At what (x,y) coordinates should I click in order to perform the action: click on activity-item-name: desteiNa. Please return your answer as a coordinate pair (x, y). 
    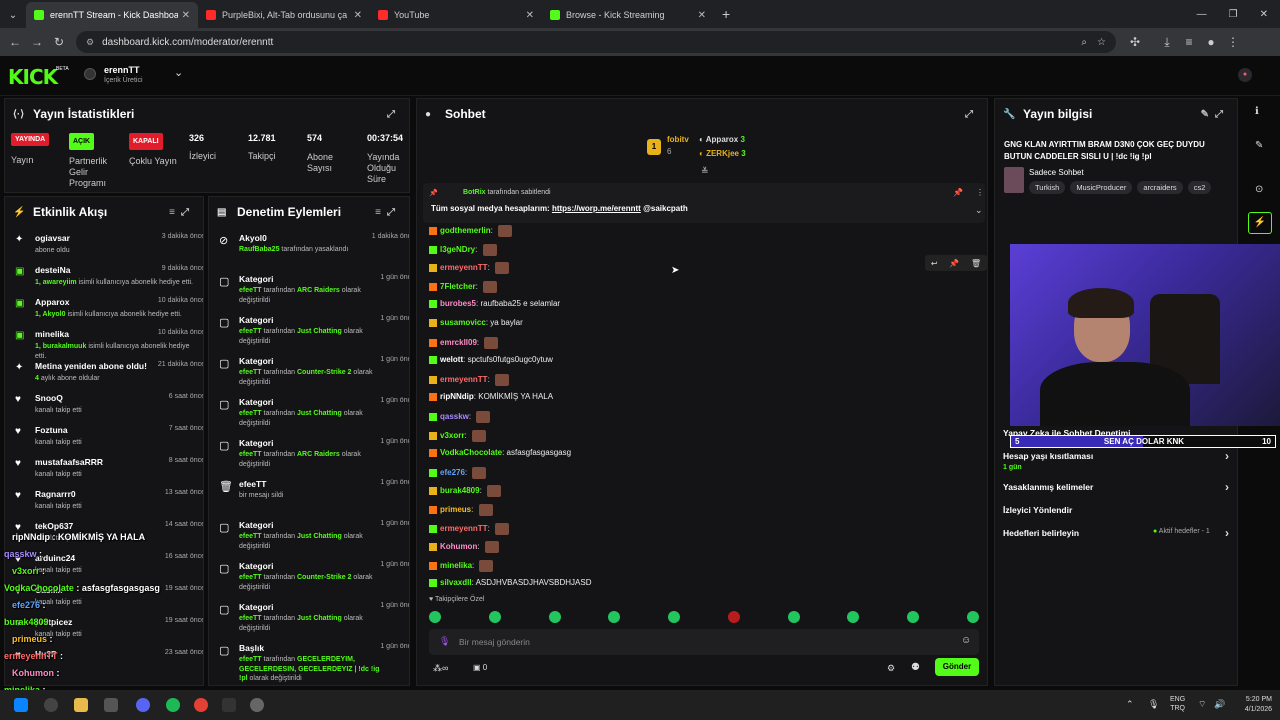
    Looking at the image, I should click on (52, 270).